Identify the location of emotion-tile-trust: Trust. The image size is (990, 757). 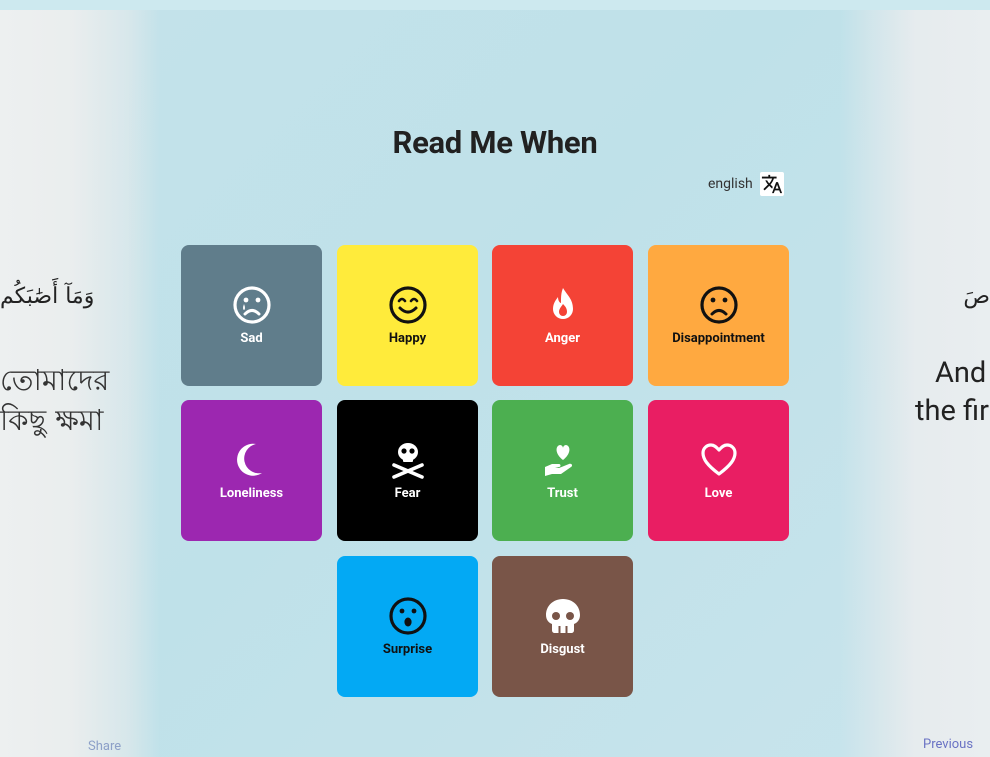
(562, 470).